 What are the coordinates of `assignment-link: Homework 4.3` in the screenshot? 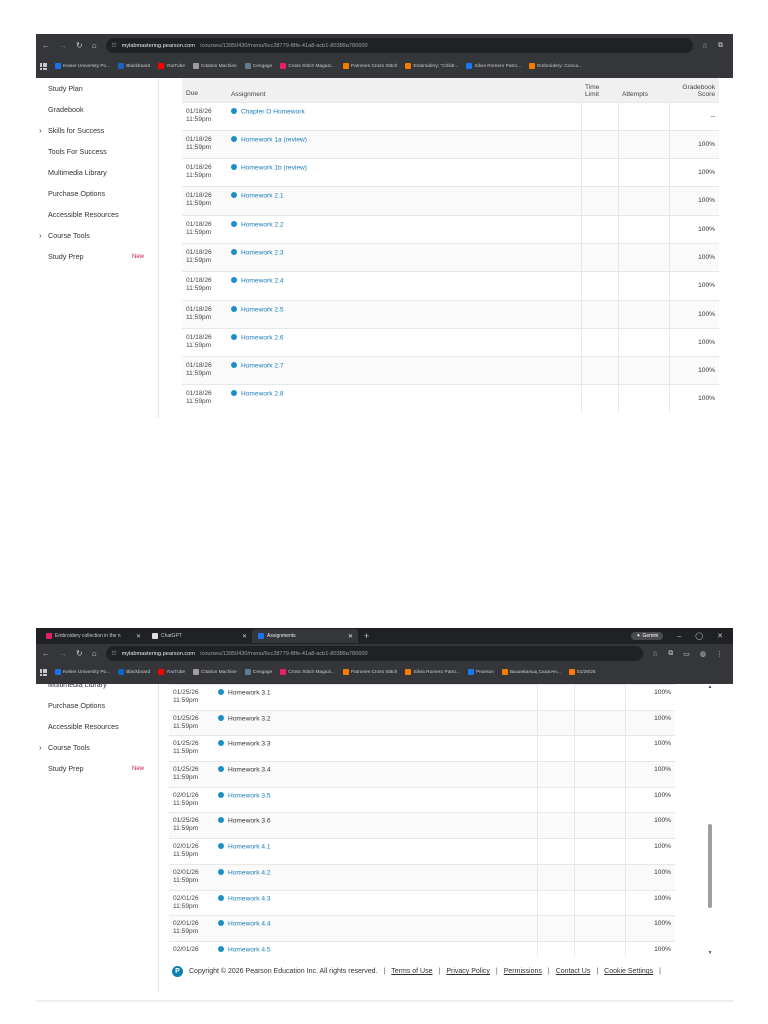 It's located at (249, 898).